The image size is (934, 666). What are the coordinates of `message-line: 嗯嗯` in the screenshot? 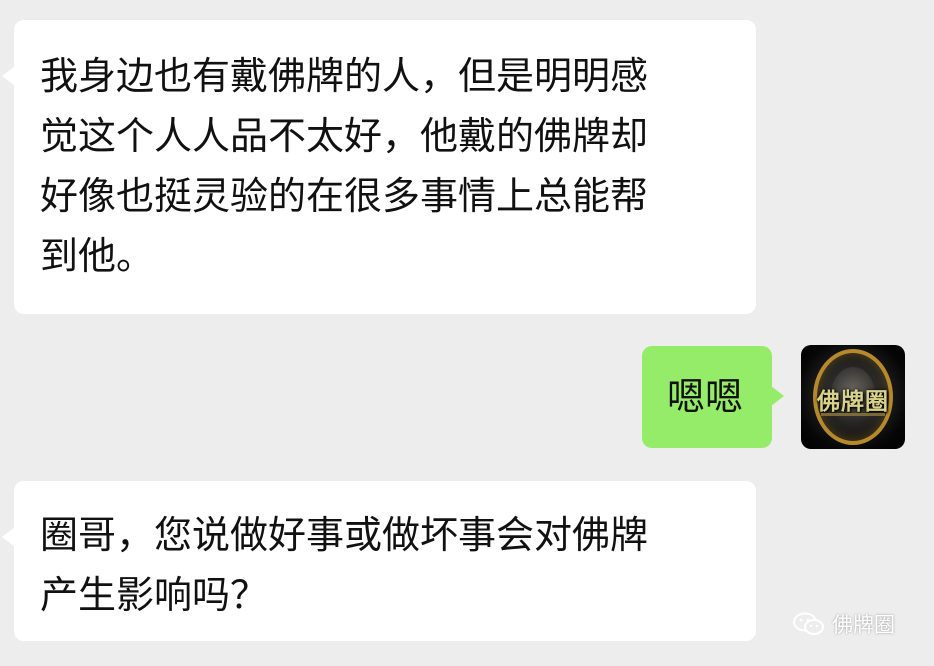 It's located at (705, 397).